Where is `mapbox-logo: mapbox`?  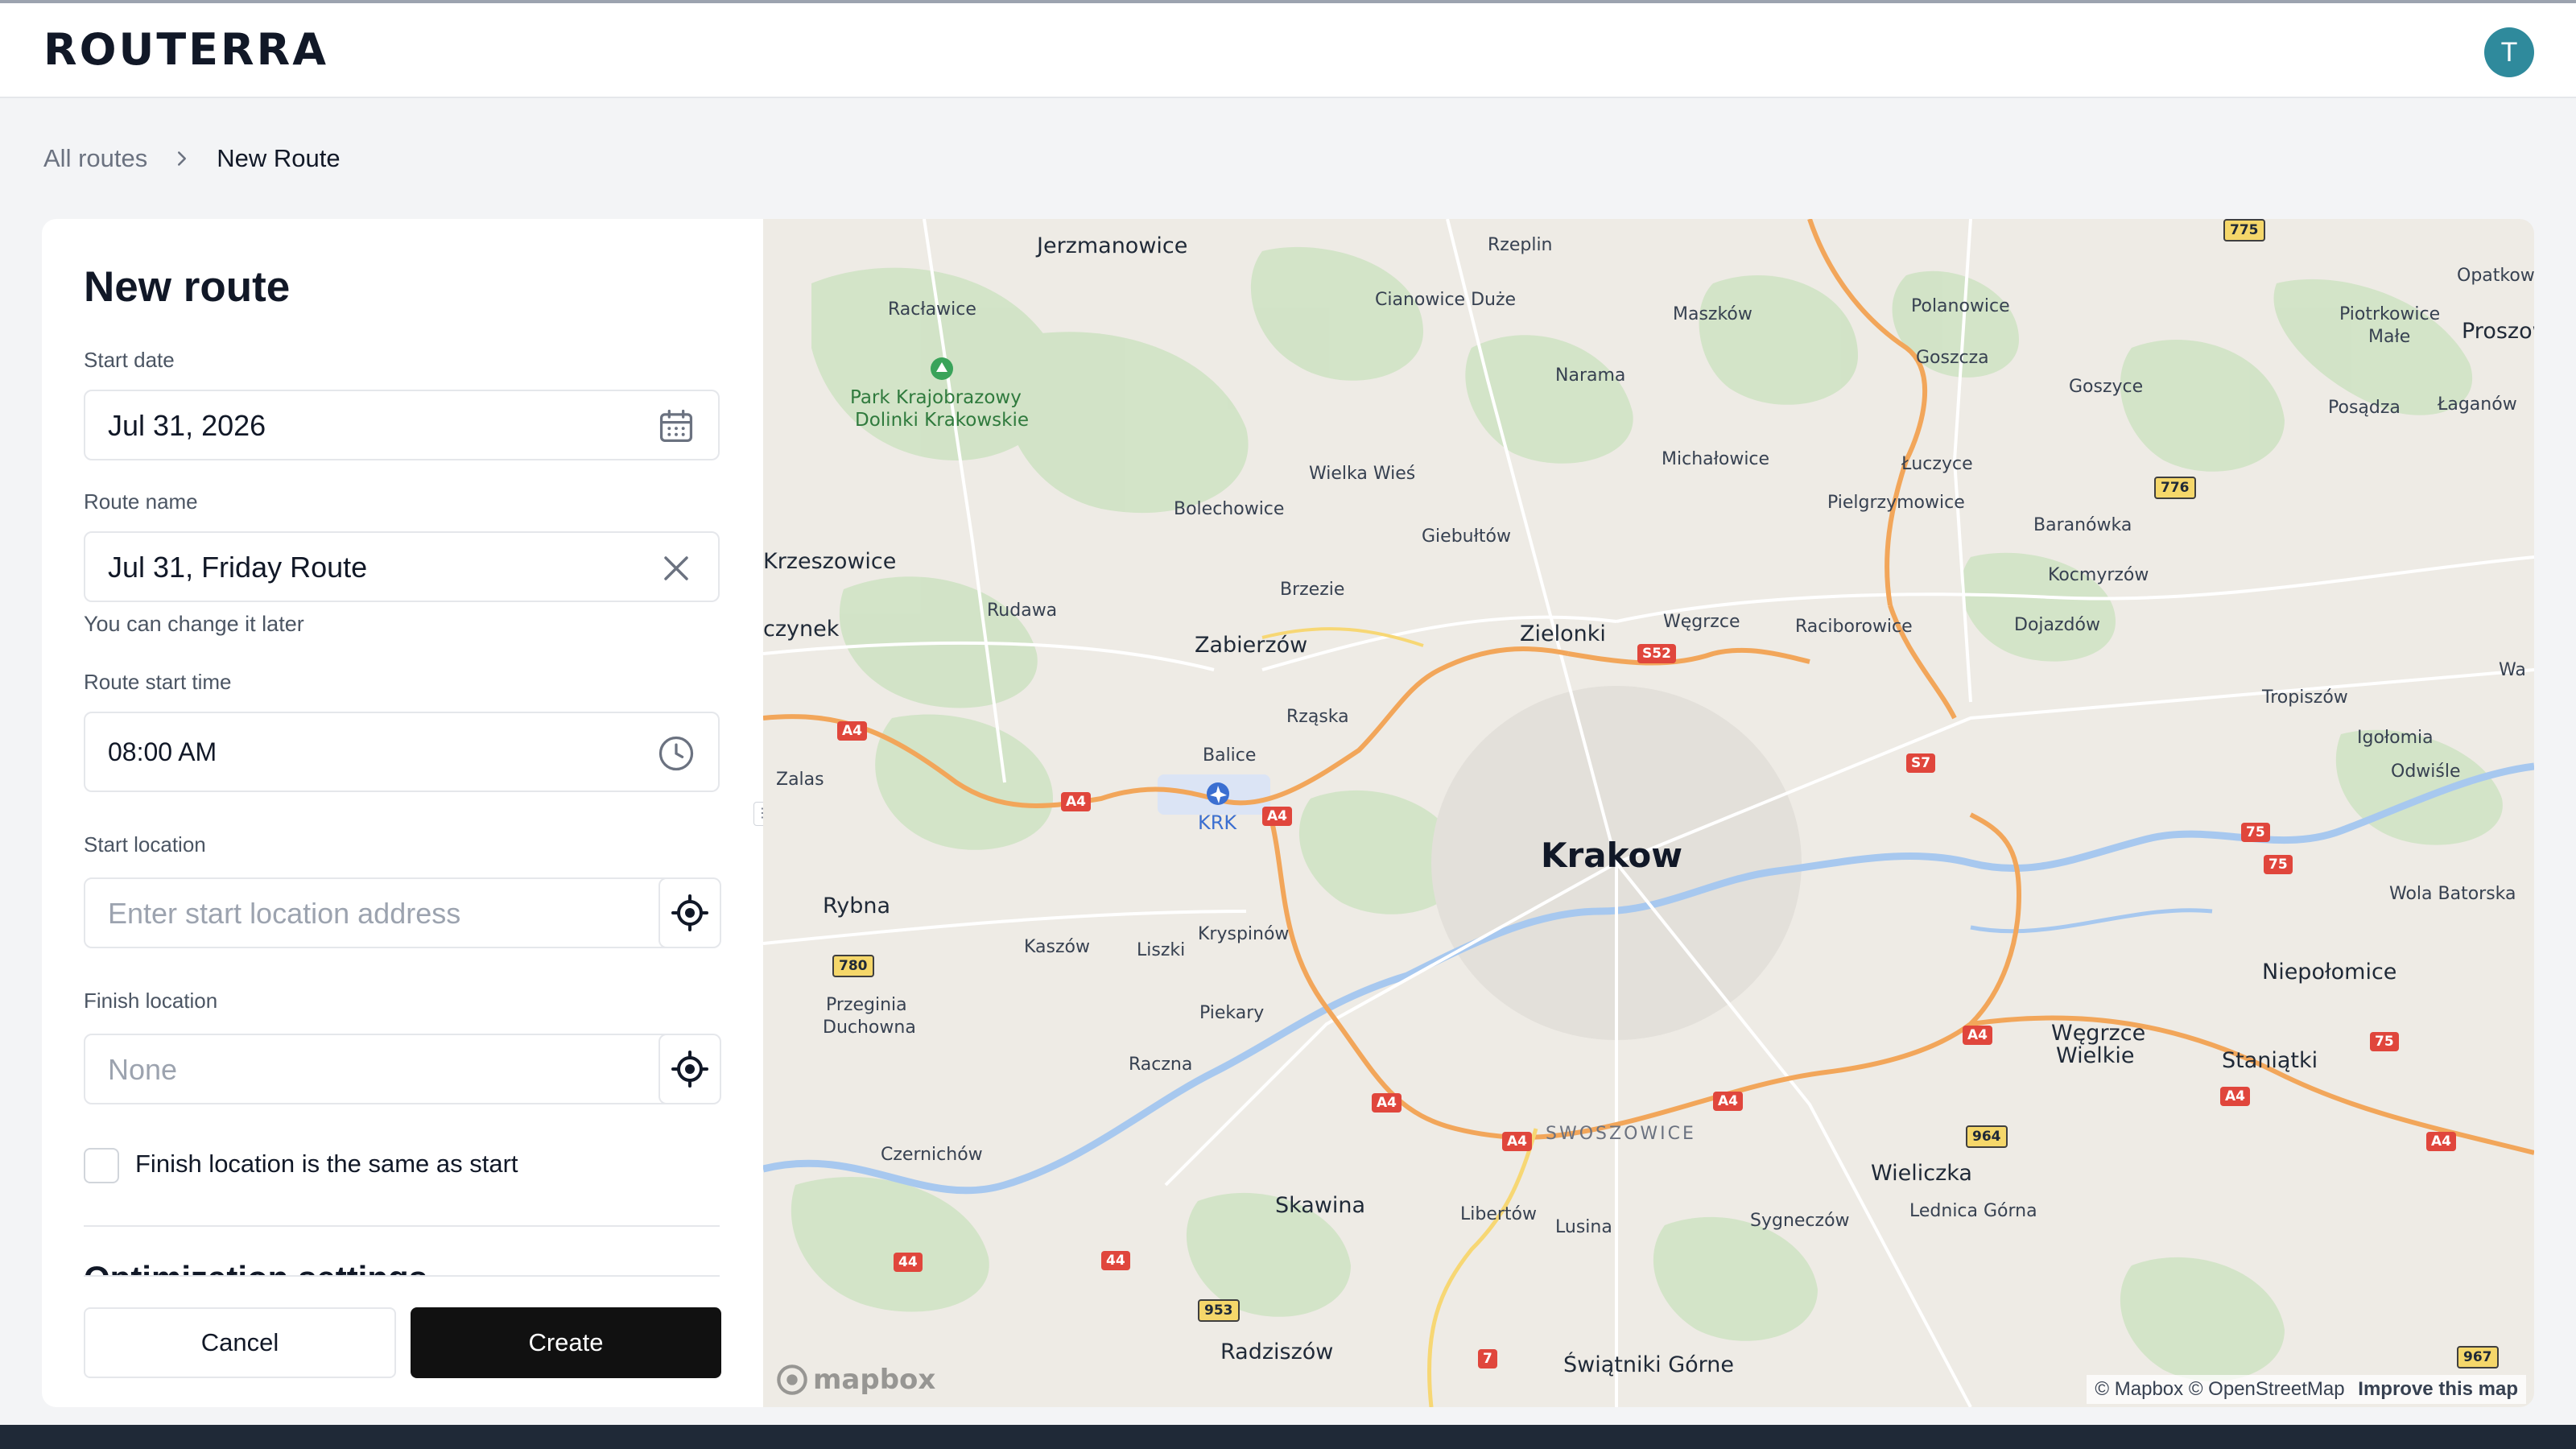
mapbox-logo: mapbox is located at coordinates (855, 1380).